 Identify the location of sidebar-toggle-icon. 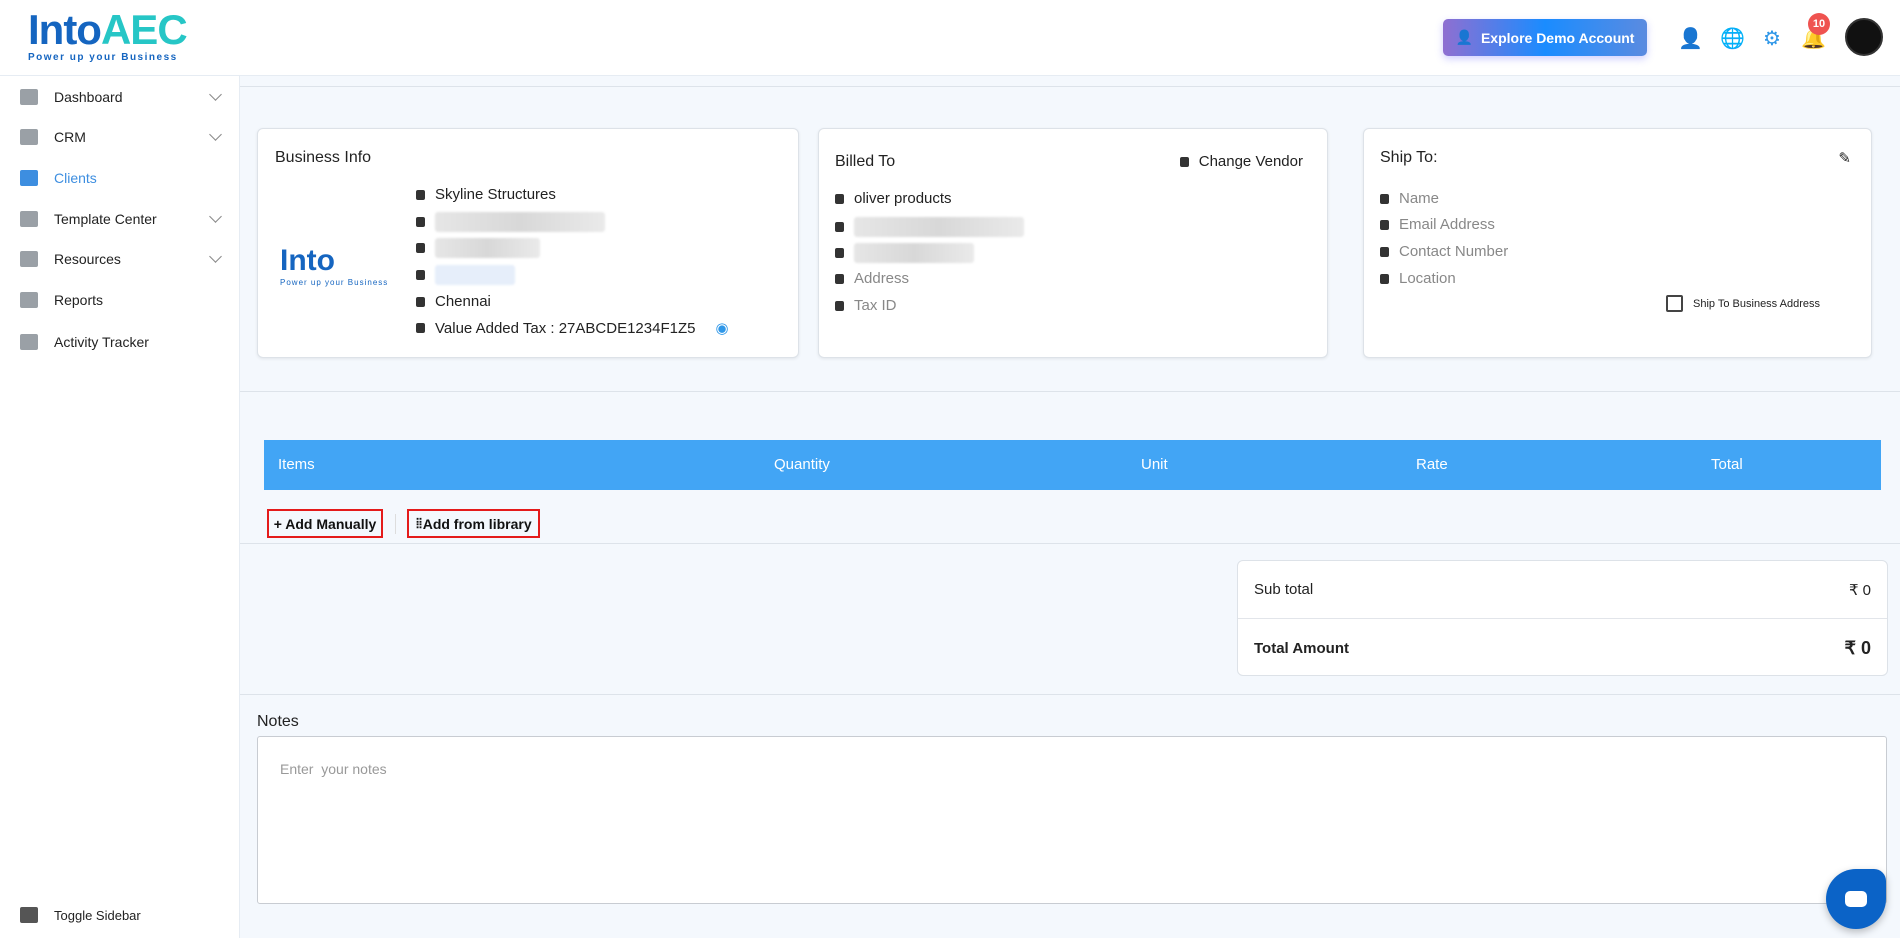
(29, 915).